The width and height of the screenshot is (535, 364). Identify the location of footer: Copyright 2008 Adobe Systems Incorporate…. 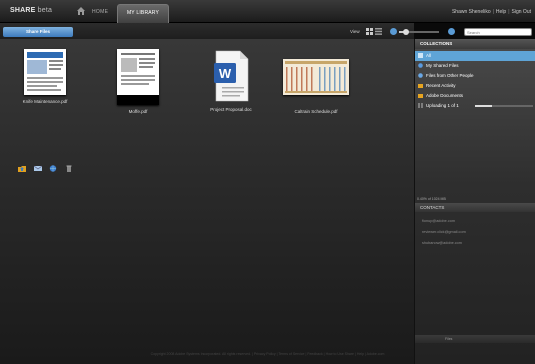
(267, 354).